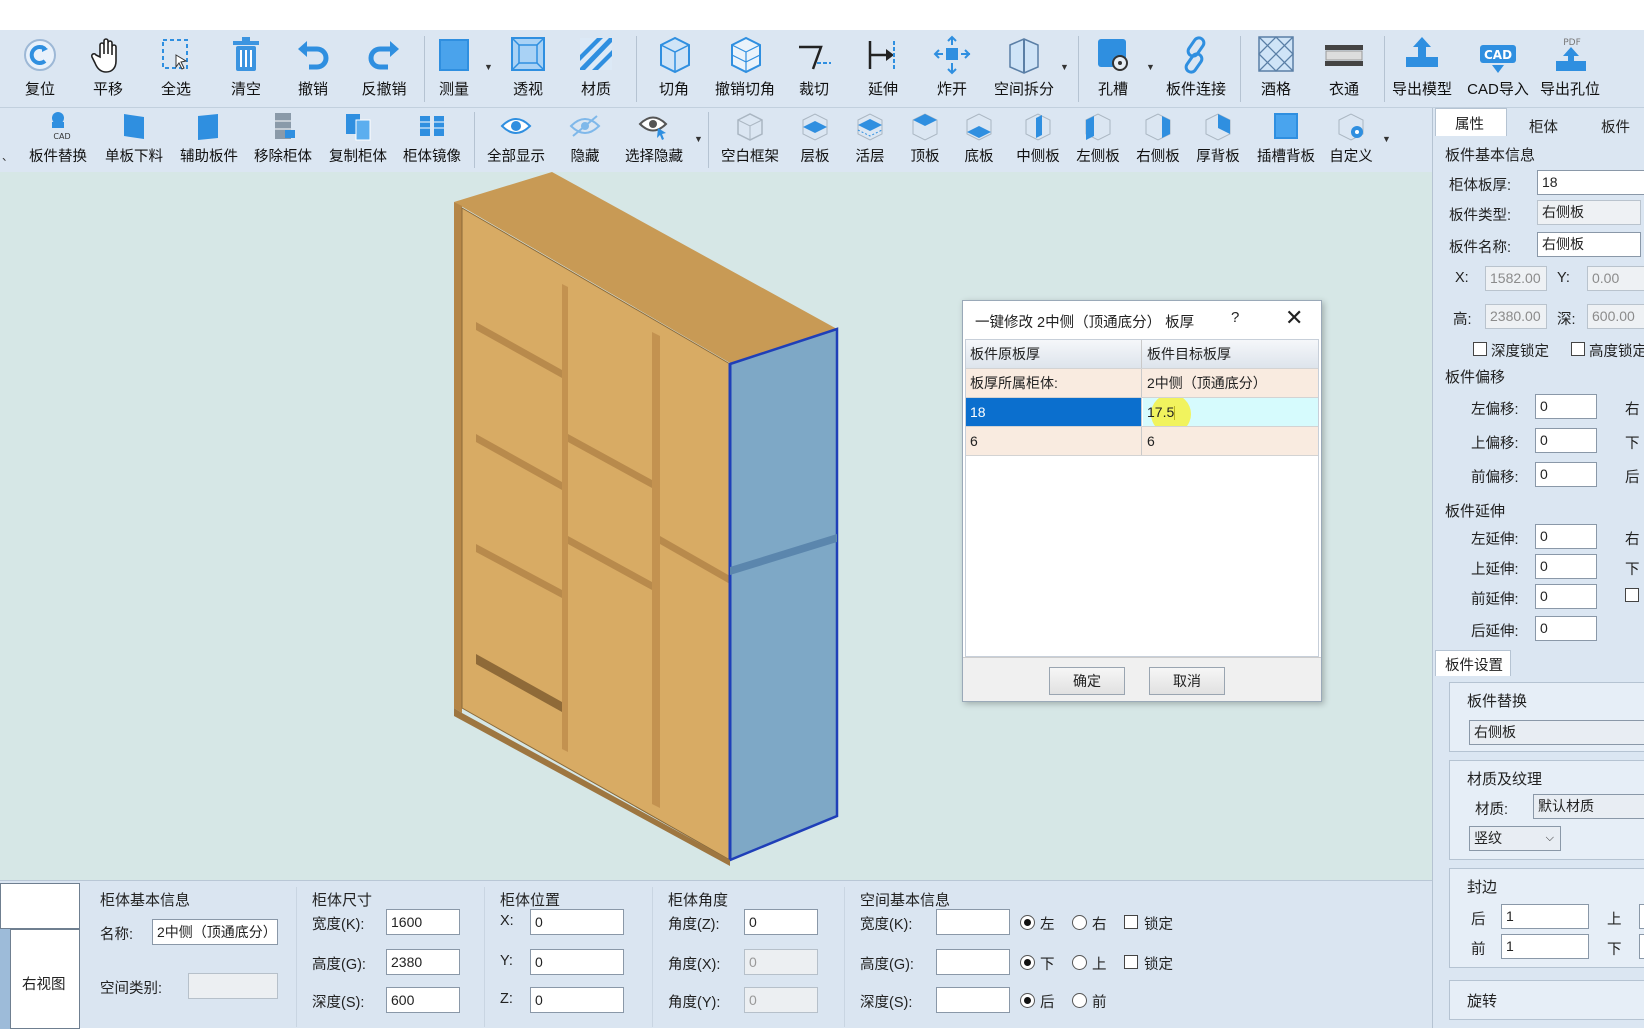  What do you see at coordinates (1570, 67) in the screenshot?
I see `export-holes-button: PDF 导出孔位` at bounding box center [1570, 67].